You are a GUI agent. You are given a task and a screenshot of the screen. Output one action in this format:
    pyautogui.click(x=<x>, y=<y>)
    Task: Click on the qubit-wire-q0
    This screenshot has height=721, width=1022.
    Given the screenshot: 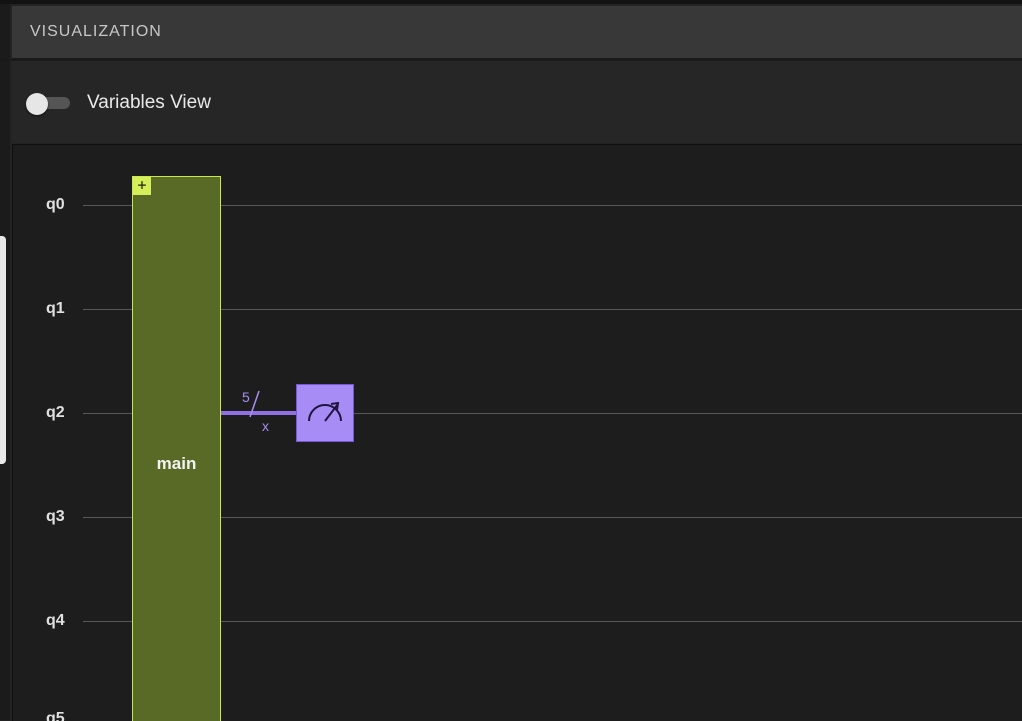 What is the action you would take?
    pyautogui.click(x=552, y=205)
    